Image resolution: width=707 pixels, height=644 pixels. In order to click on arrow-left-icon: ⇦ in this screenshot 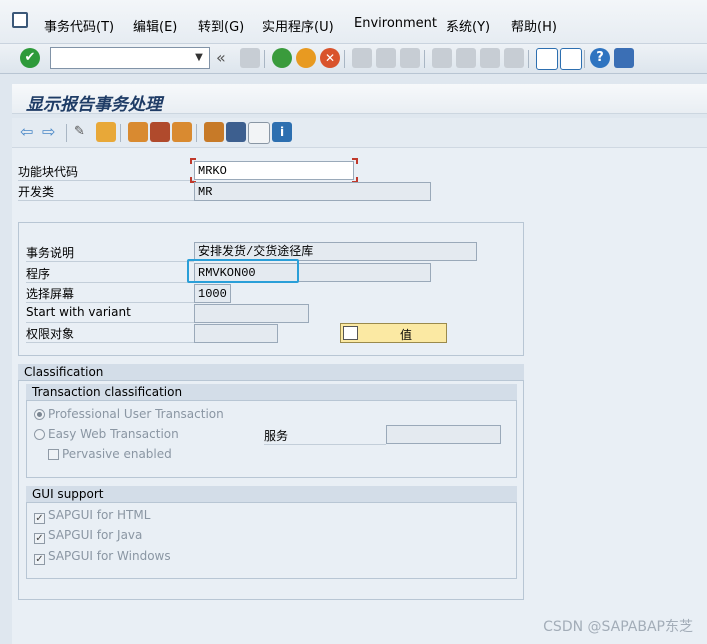, I will do `click(30, 132)`.